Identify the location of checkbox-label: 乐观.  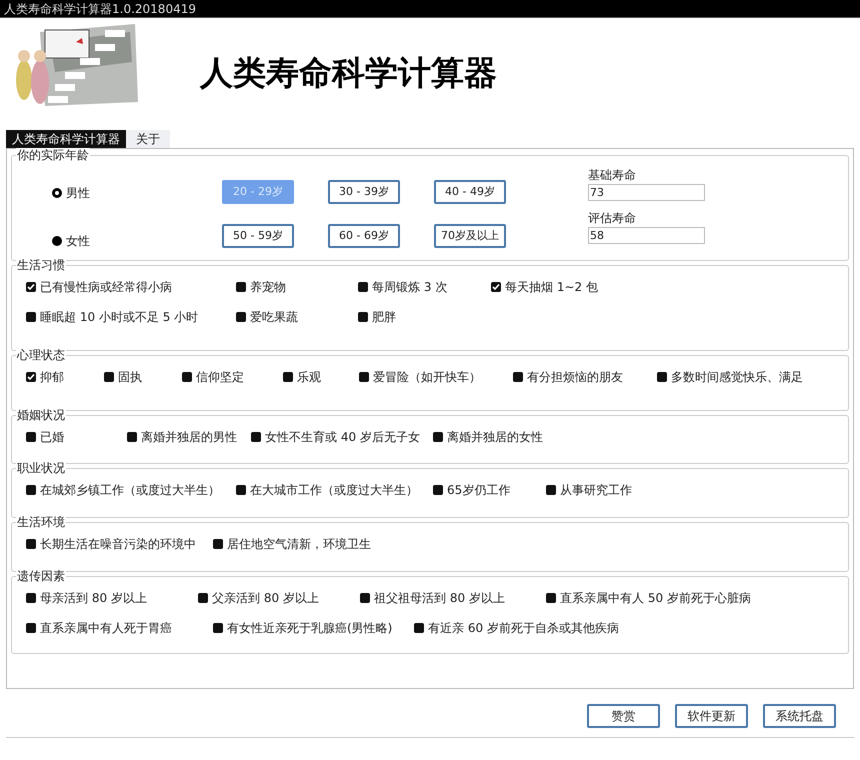
(309, 377).